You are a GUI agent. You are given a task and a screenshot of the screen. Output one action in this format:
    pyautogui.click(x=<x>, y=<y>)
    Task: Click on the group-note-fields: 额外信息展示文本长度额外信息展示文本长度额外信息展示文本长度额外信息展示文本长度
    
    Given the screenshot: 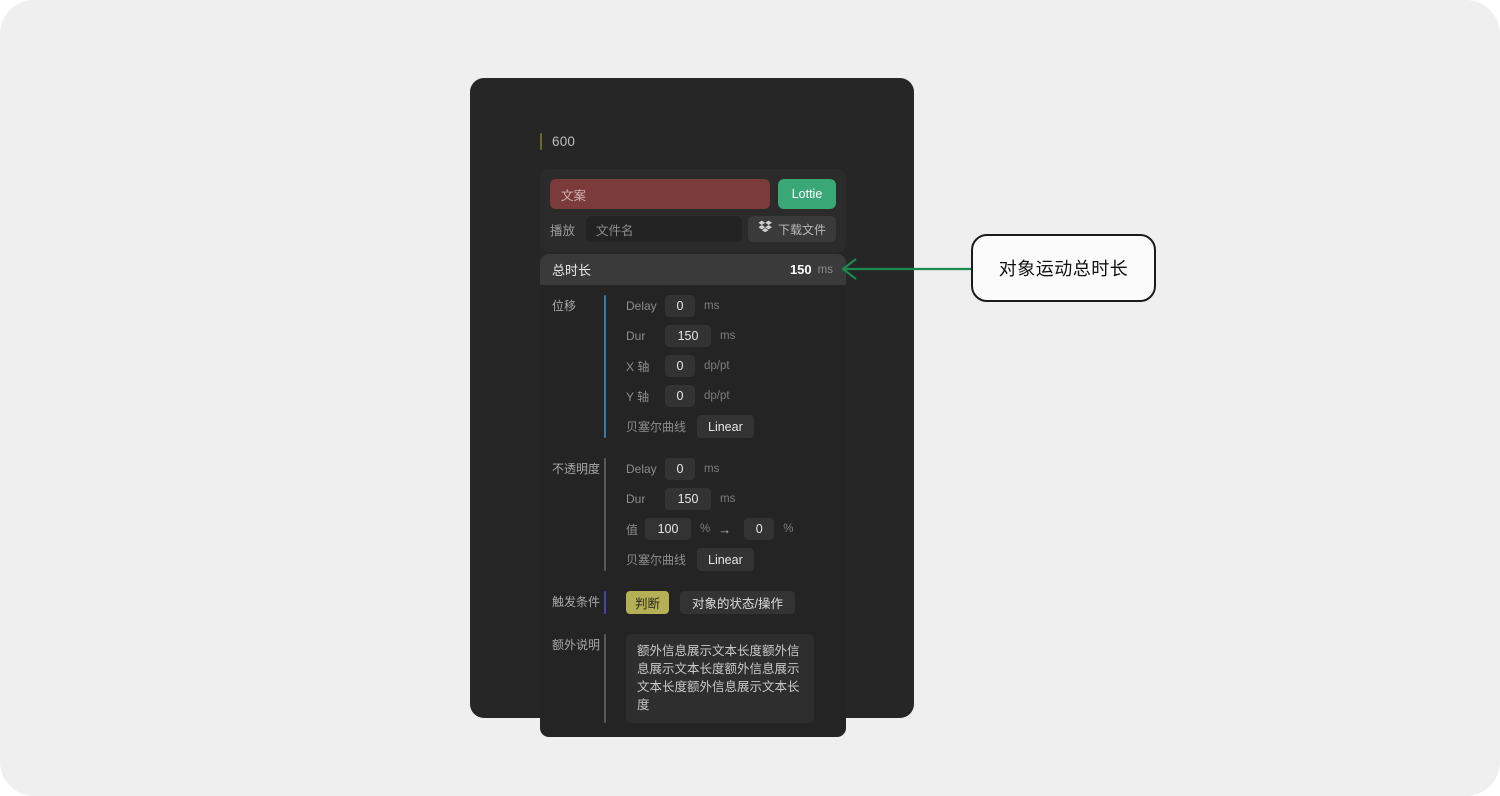 What is the action you would take?
    pyautogui.click(x=726, y=678)
    